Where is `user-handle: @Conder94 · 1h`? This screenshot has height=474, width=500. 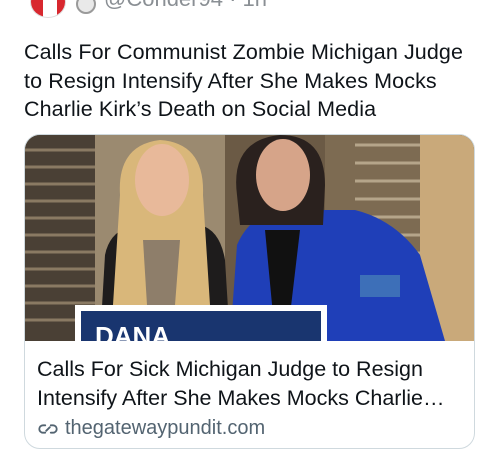
user-handle: @Conder94 · 1h is located at coordinates (185, 6).